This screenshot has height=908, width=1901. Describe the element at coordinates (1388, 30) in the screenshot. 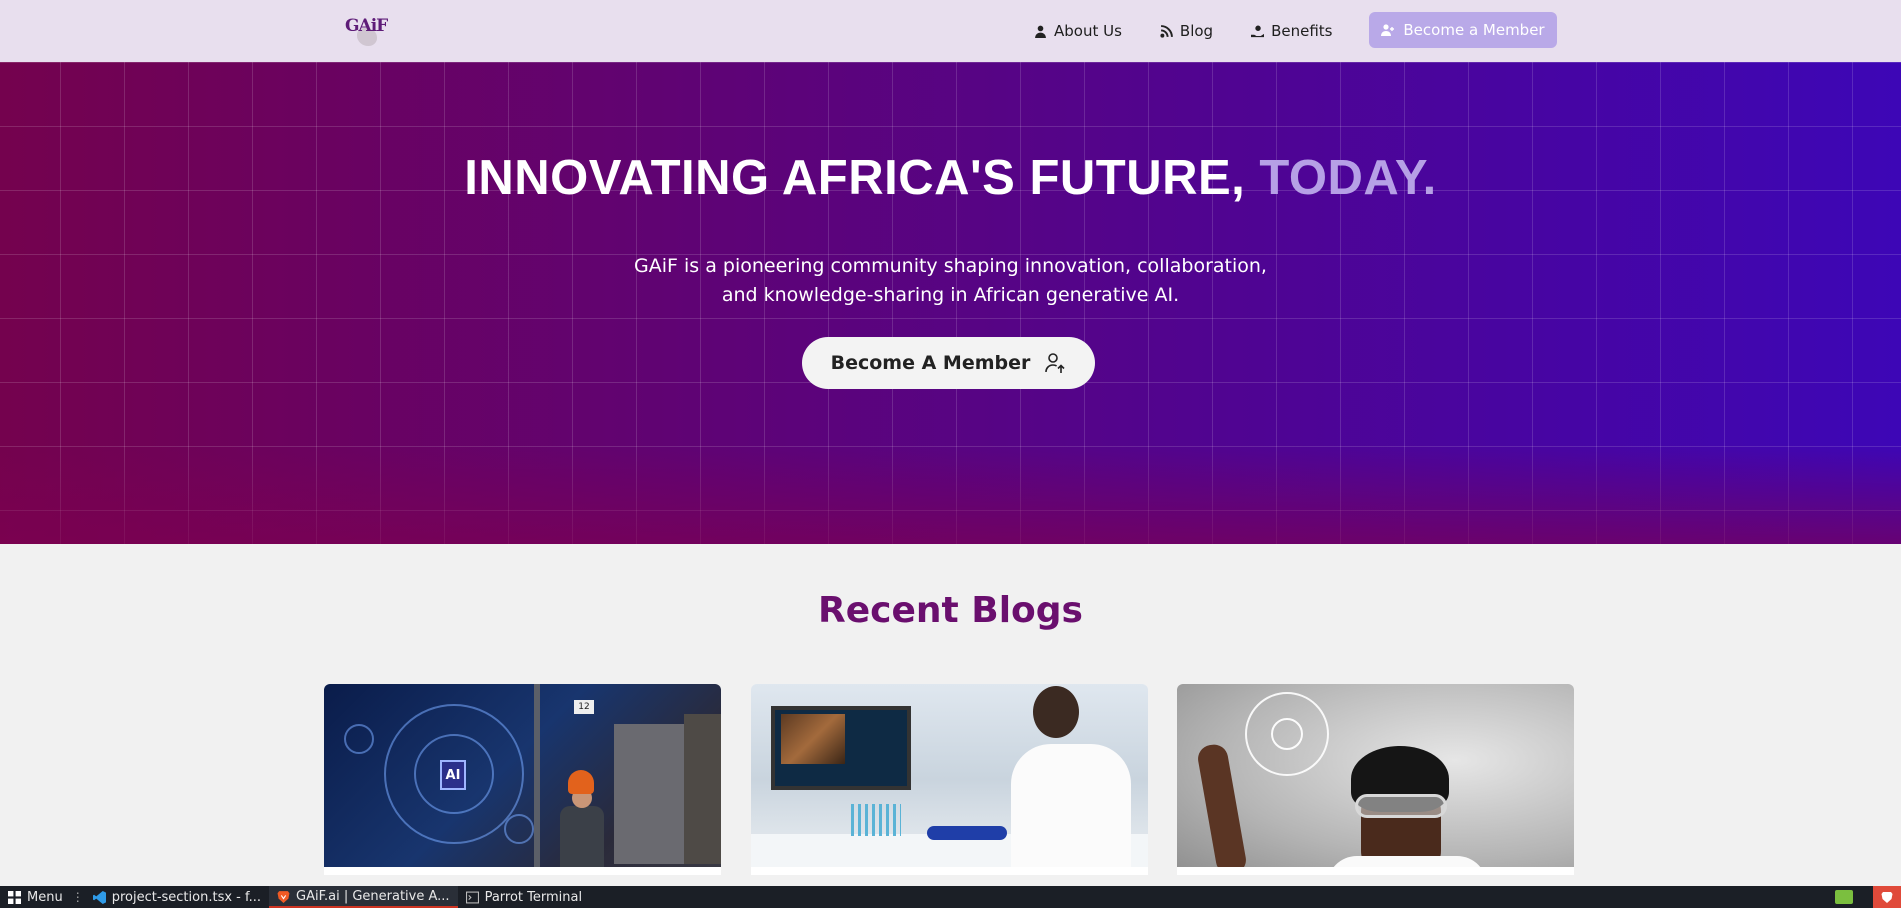

I see `user-plus-icon` at that location.